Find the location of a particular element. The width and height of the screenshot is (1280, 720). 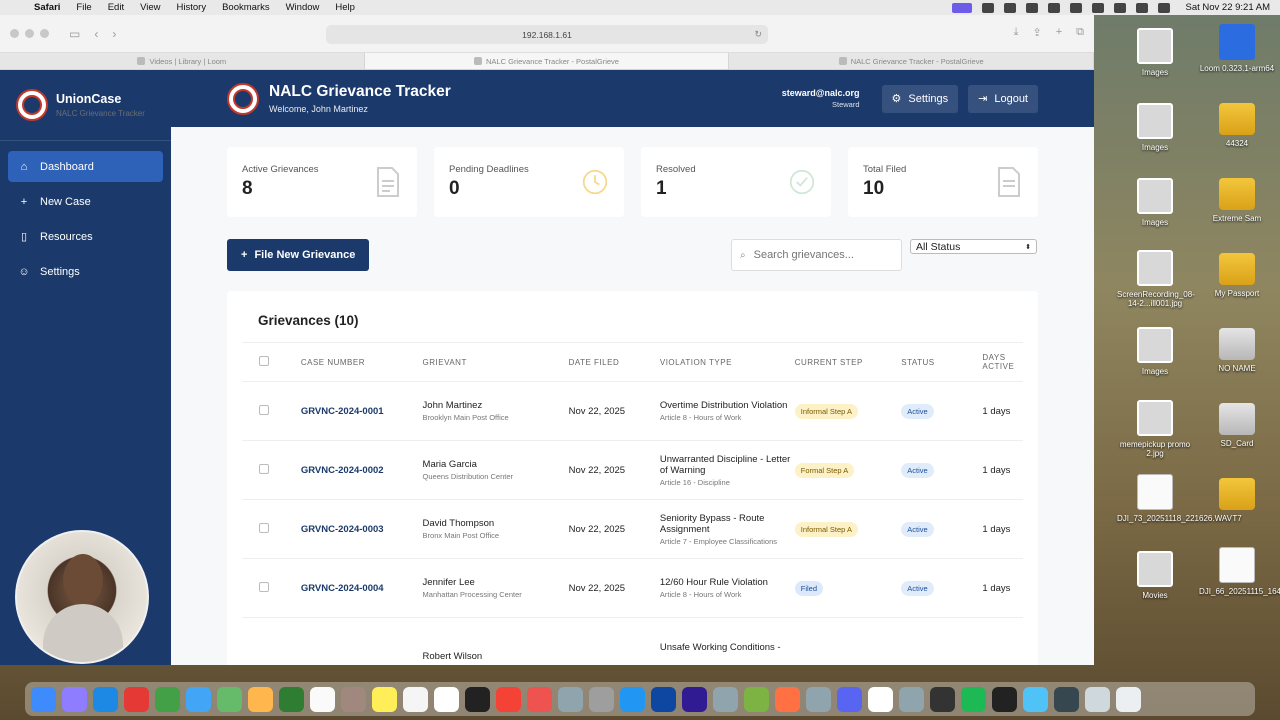

menu-file: File is located at coordinates (83, 7).